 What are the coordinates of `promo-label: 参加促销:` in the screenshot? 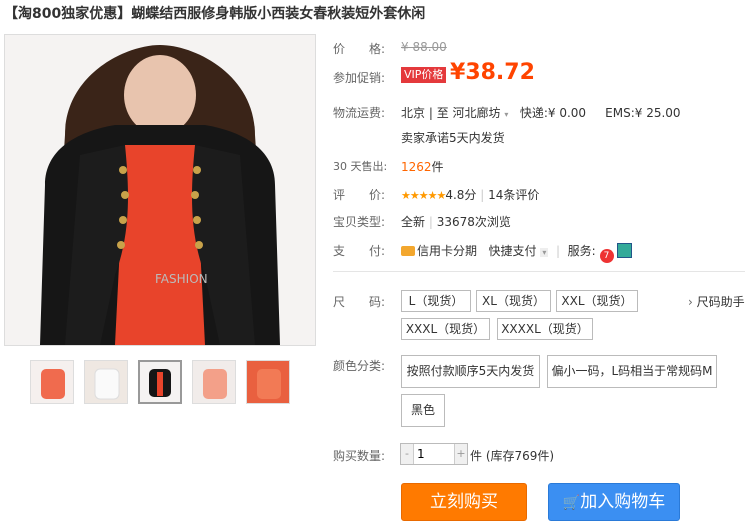 It's located at (359, 78).